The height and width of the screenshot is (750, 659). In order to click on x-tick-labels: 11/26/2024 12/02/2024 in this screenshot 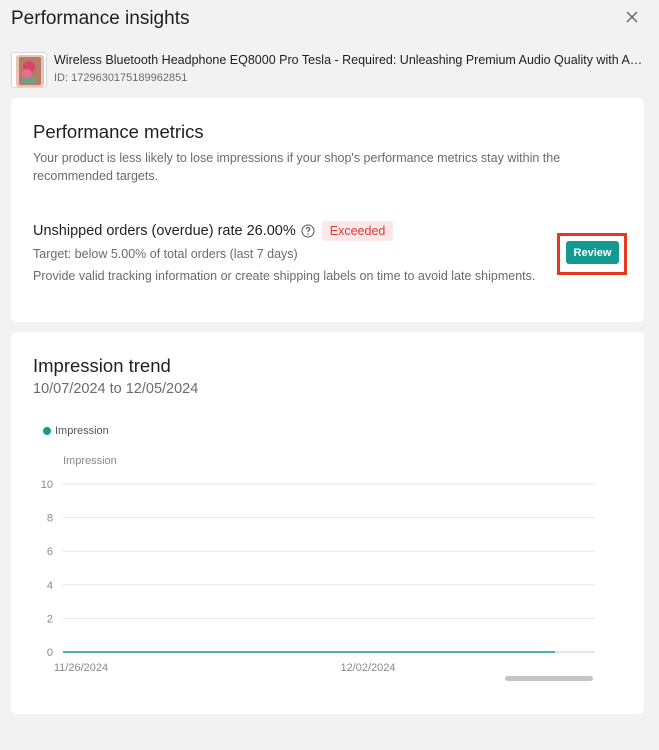, I will do `click(225, 668)`.